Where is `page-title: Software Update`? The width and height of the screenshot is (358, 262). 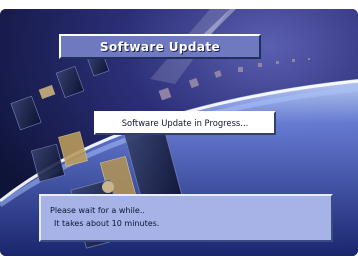
page-title: Software Update is located at coordinates (160, 46).